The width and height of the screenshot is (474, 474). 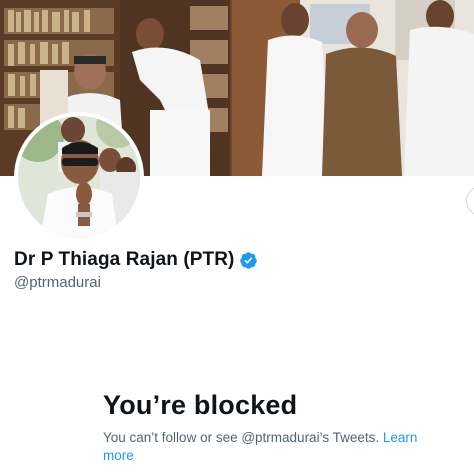 What do you see at coordinates (248, 260) in the screenshot?
I see `verified-badge-icon` at bounding box center [248, 260].